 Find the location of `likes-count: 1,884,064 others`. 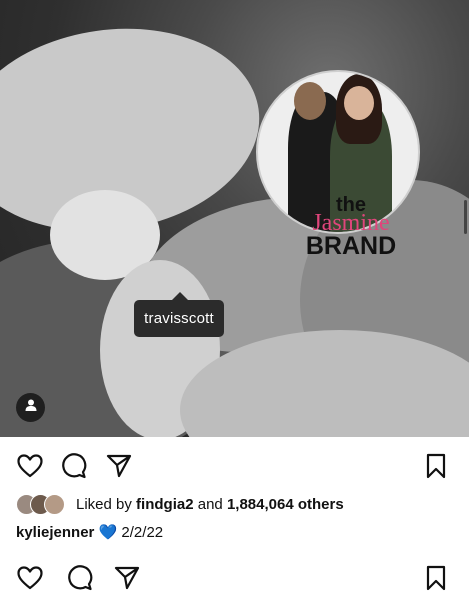

likes-count: 1,884,064 others is located at coordinates (285, 504).